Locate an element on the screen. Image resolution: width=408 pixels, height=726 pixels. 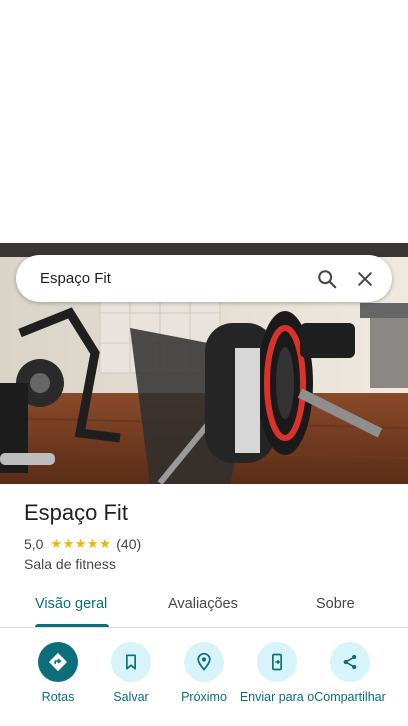
place-title: Espaço Fit is located at coordinates (76, 512).